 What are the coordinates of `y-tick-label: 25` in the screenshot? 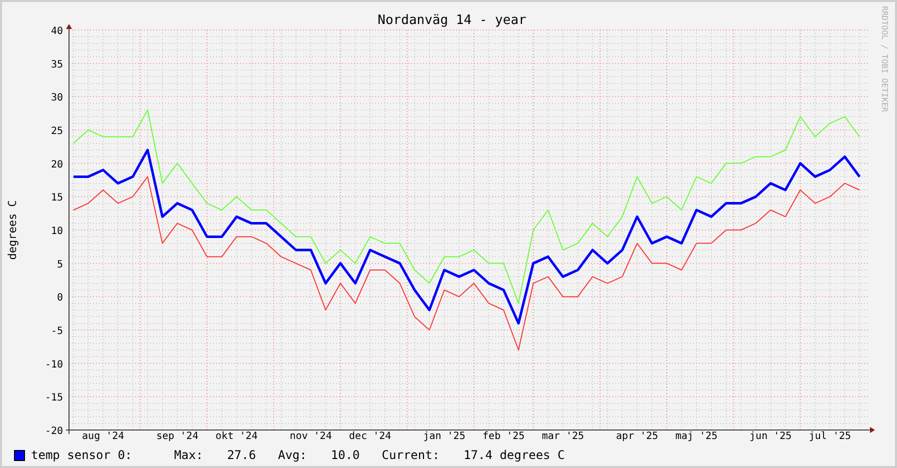 It's located at (56, 131).